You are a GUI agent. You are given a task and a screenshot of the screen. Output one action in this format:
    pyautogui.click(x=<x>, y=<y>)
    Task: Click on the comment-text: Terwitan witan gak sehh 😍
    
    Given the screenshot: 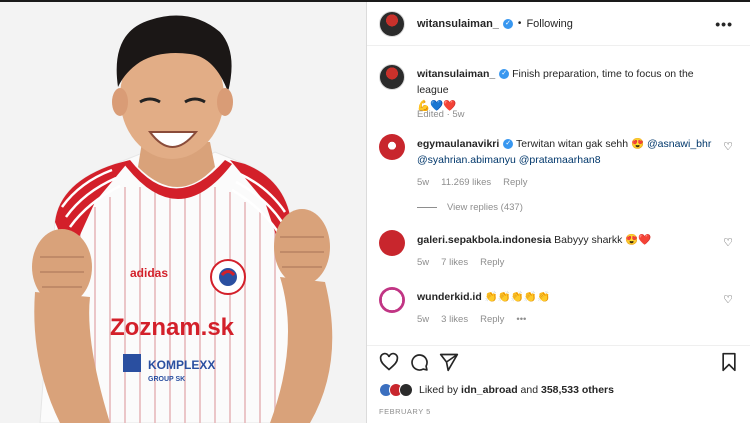 What is the action you would take?
    pyautogui.click(x=581, y=144)
    